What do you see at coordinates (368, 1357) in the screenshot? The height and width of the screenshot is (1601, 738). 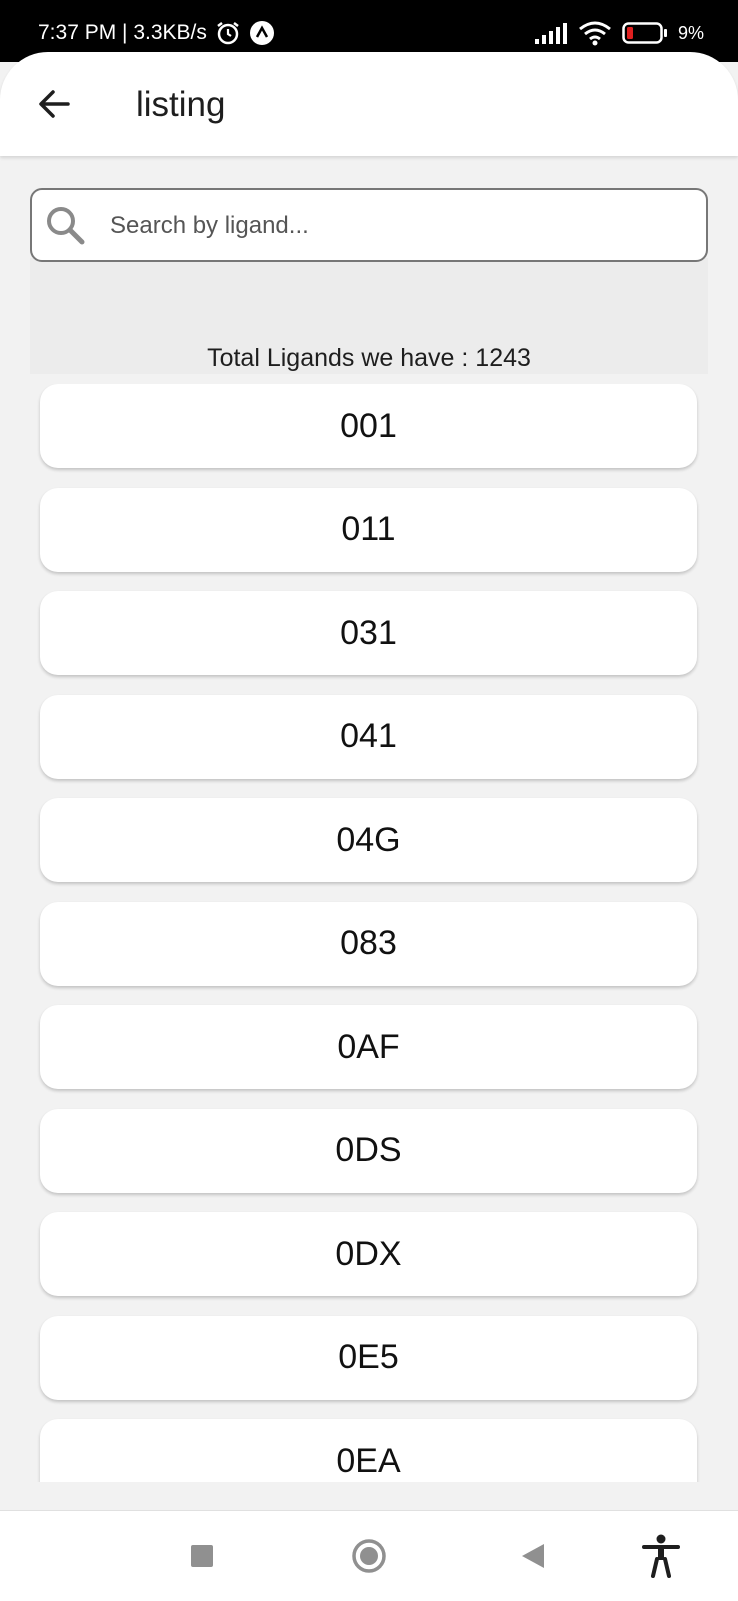 I see `ligand-list-item: 0E5` at bounding box center [368, 1357].